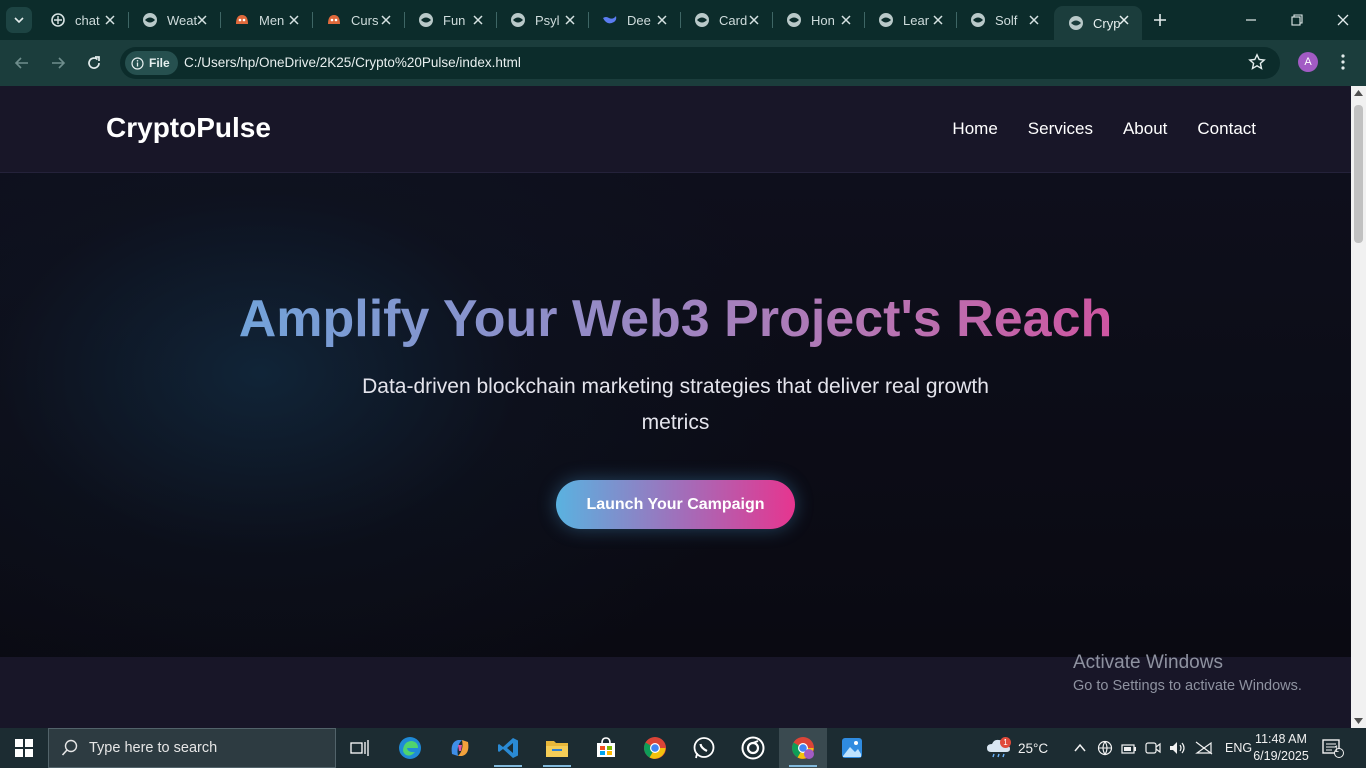 This screenshot has width=1366, height=768. Describe the element at coordinates (1129, 748) in the screenshot. I see `battery-icon` at that location.